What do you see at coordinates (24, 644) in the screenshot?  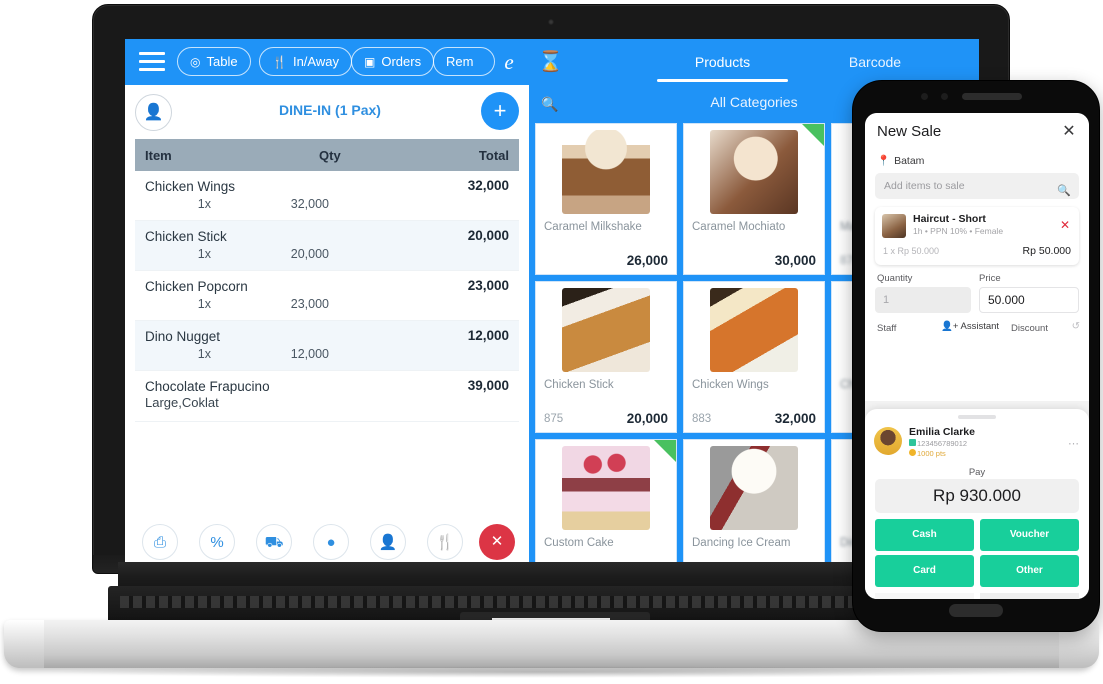 I see `laptop-base-cap-left` at bounding box center [24, 644].